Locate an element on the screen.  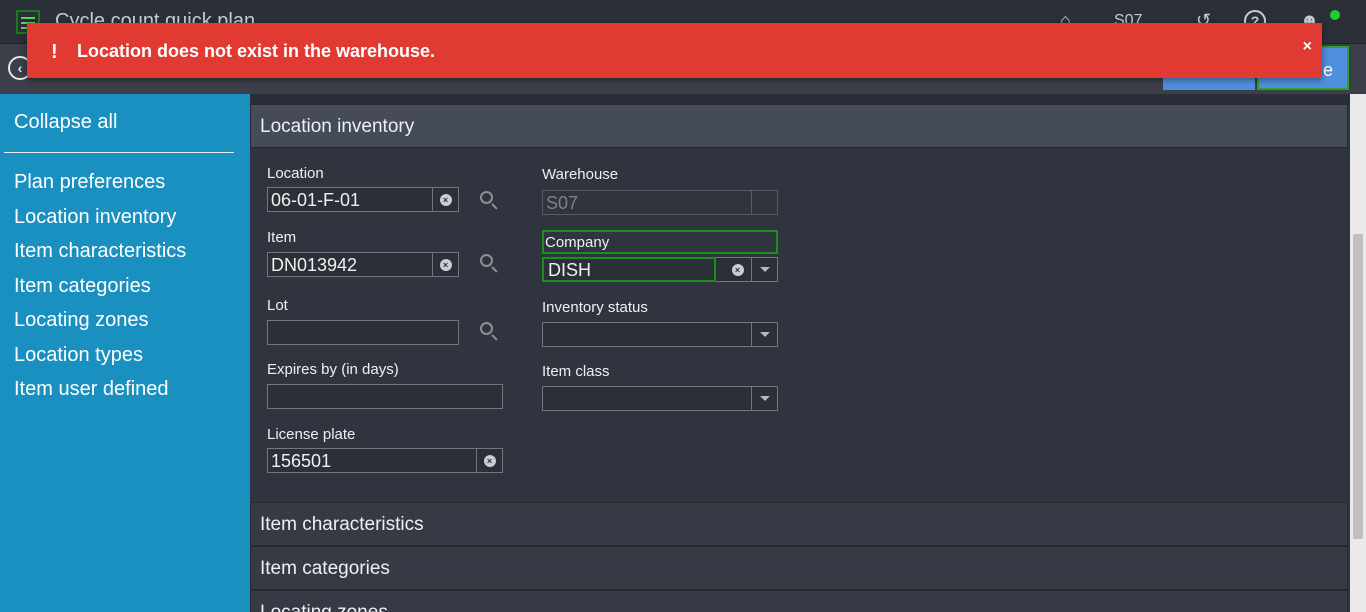
online-status-icon is located at coordinates (1335, 15).